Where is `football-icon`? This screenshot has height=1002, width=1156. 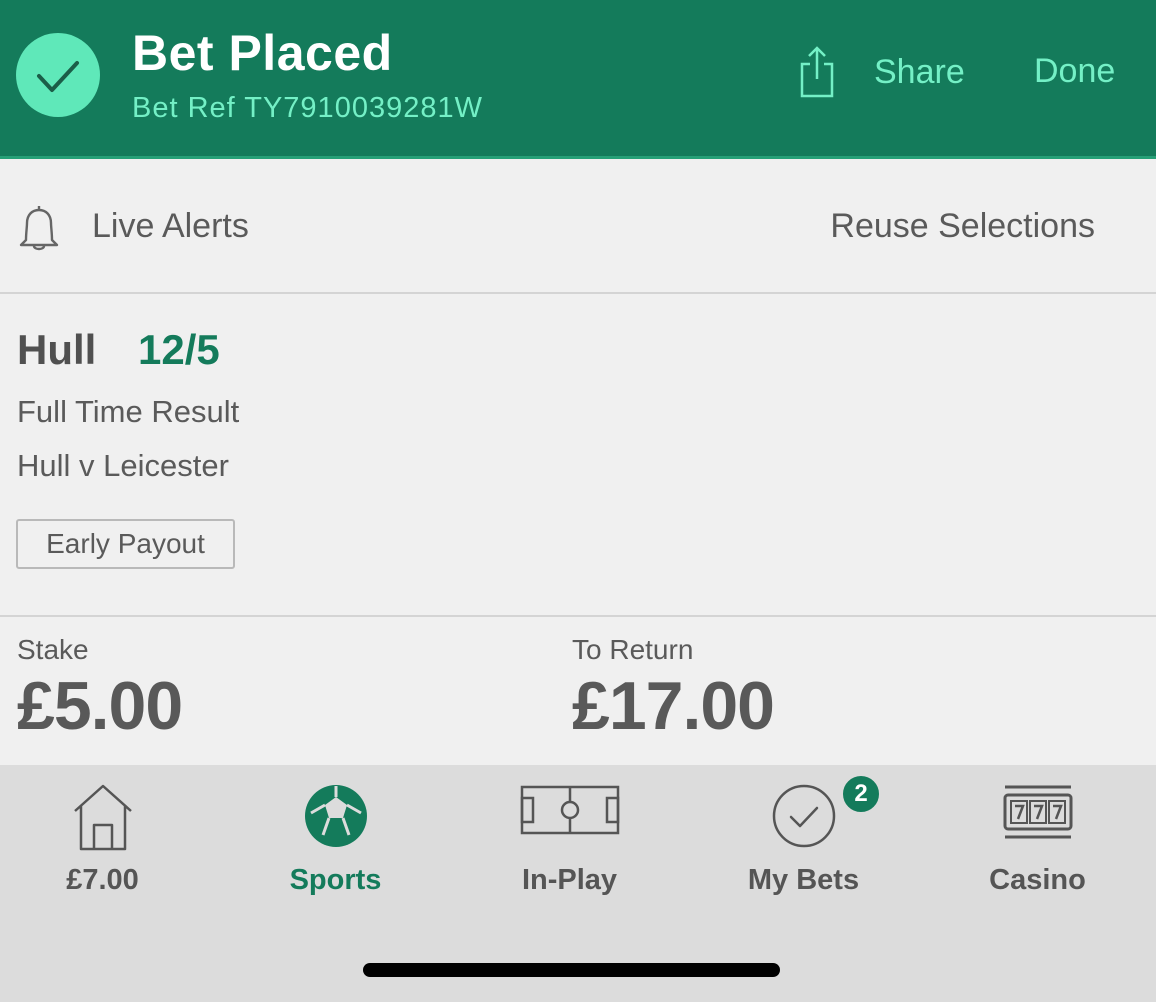 football-icon is located at coordinates (335, 816).